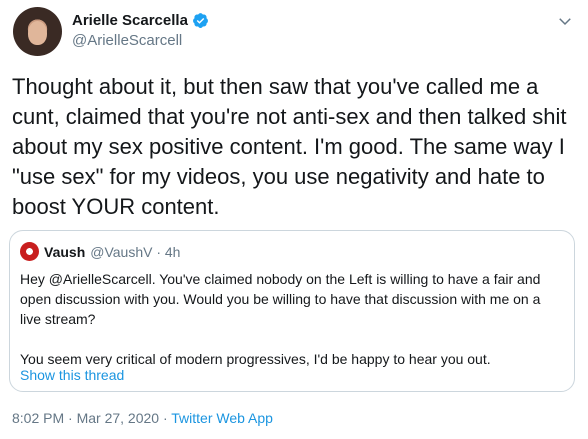  I want to click on tweet-meta: 8:02 PM · Mar 27, 2020 · Twitter Web App, so click(142, 418).